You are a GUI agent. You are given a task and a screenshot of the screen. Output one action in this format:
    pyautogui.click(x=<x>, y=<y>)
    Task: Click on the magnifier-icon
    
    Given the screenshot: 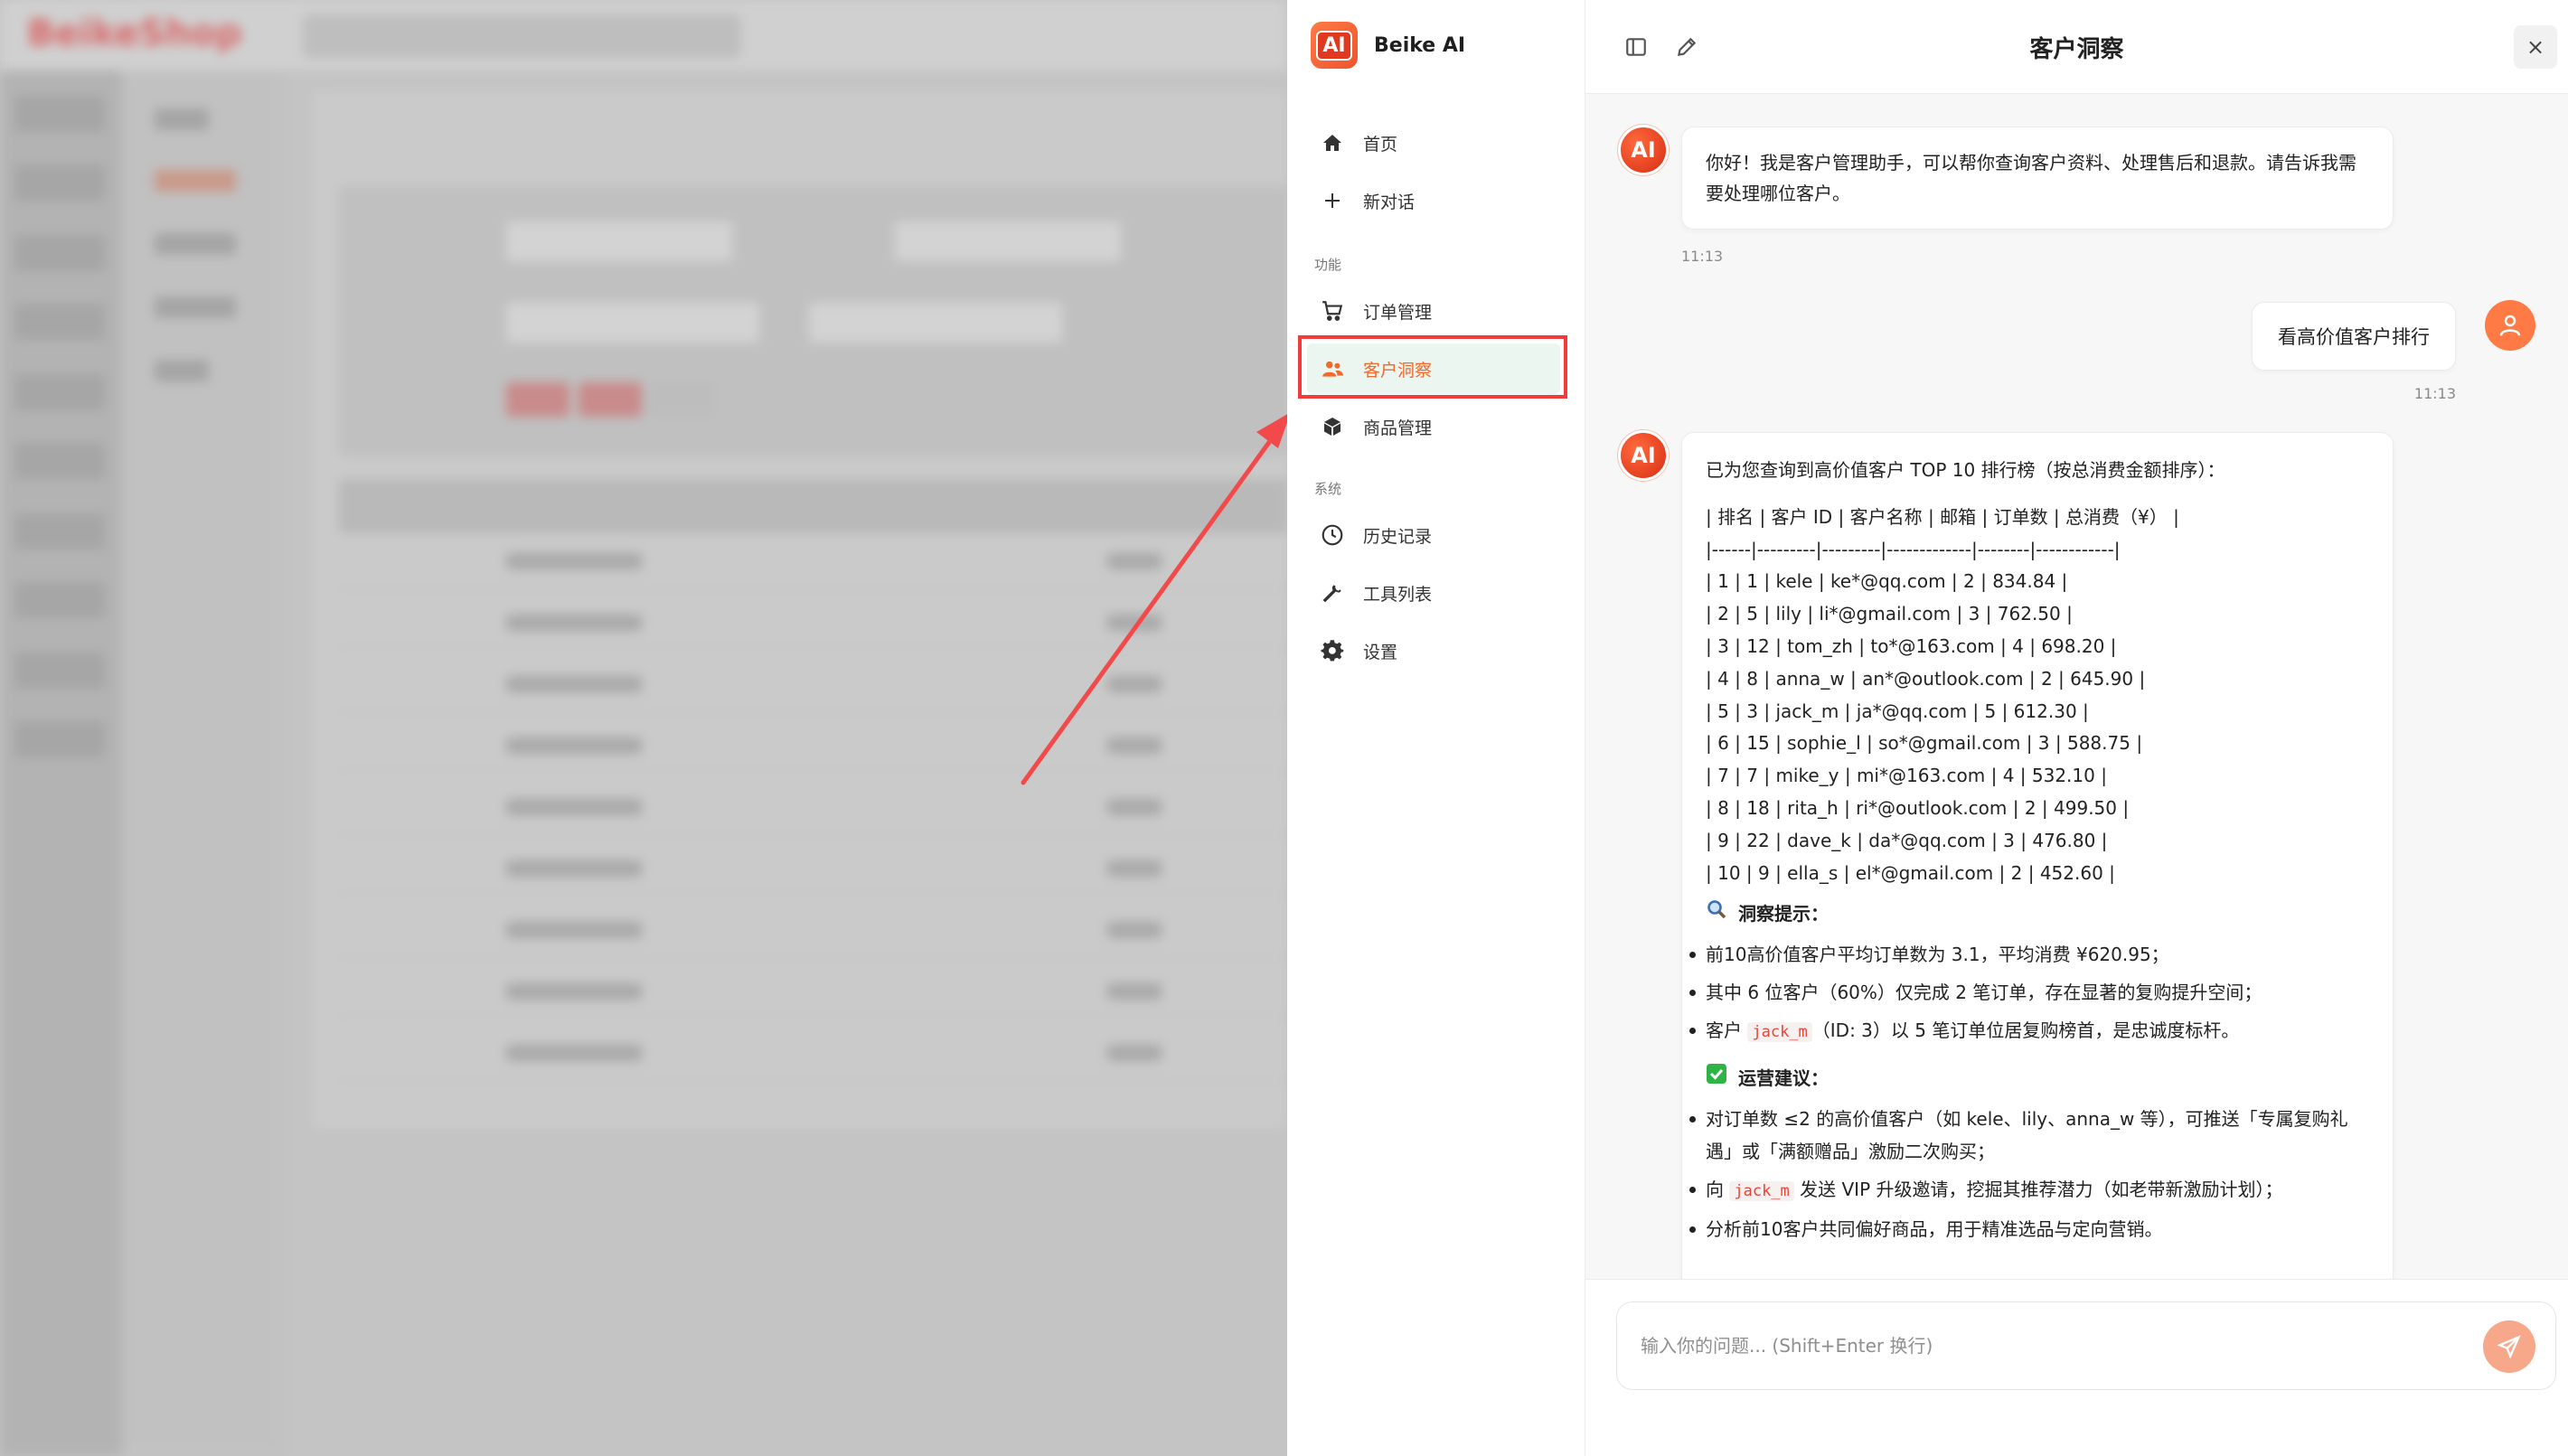 What is the action you would take?
    pyautogui.click(x=1716, y=914)
    